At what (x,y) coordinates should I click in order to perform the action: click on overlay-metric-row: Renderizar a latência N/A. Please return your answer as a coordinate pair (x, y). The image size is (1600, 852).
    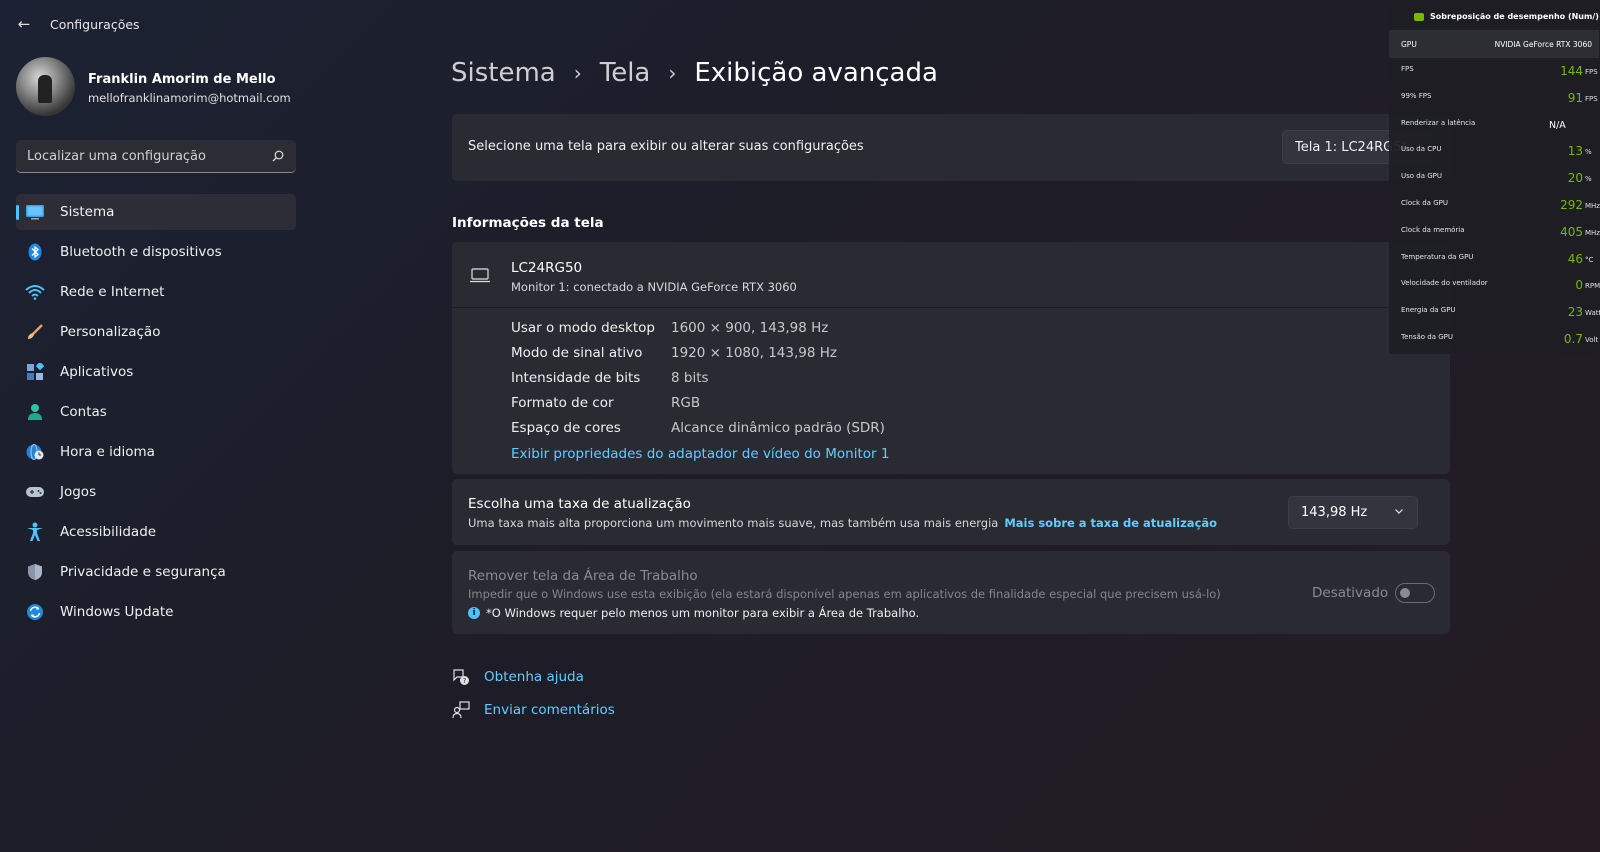
    Looking at the image, I should click on (1494, 128).